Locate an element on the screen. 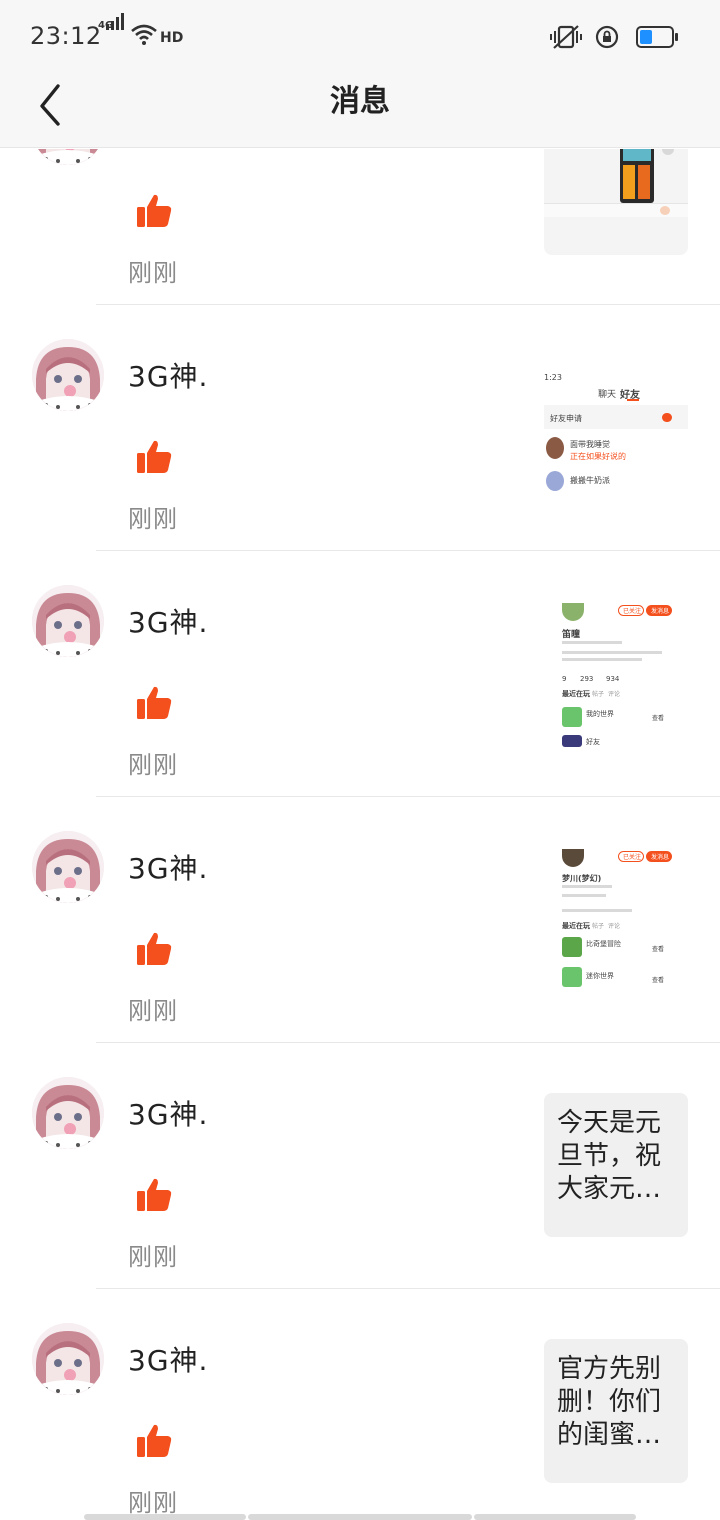 The width and height of the screenshot is (720, 1520). navigation-header: 消息 is located at coordinates (360, 110).